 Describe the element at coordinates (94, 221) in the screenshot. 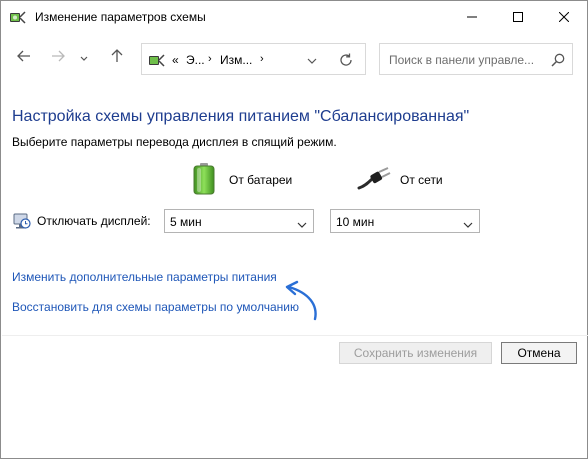

I see `display-off-label: Отключать дисплей:` at that location.